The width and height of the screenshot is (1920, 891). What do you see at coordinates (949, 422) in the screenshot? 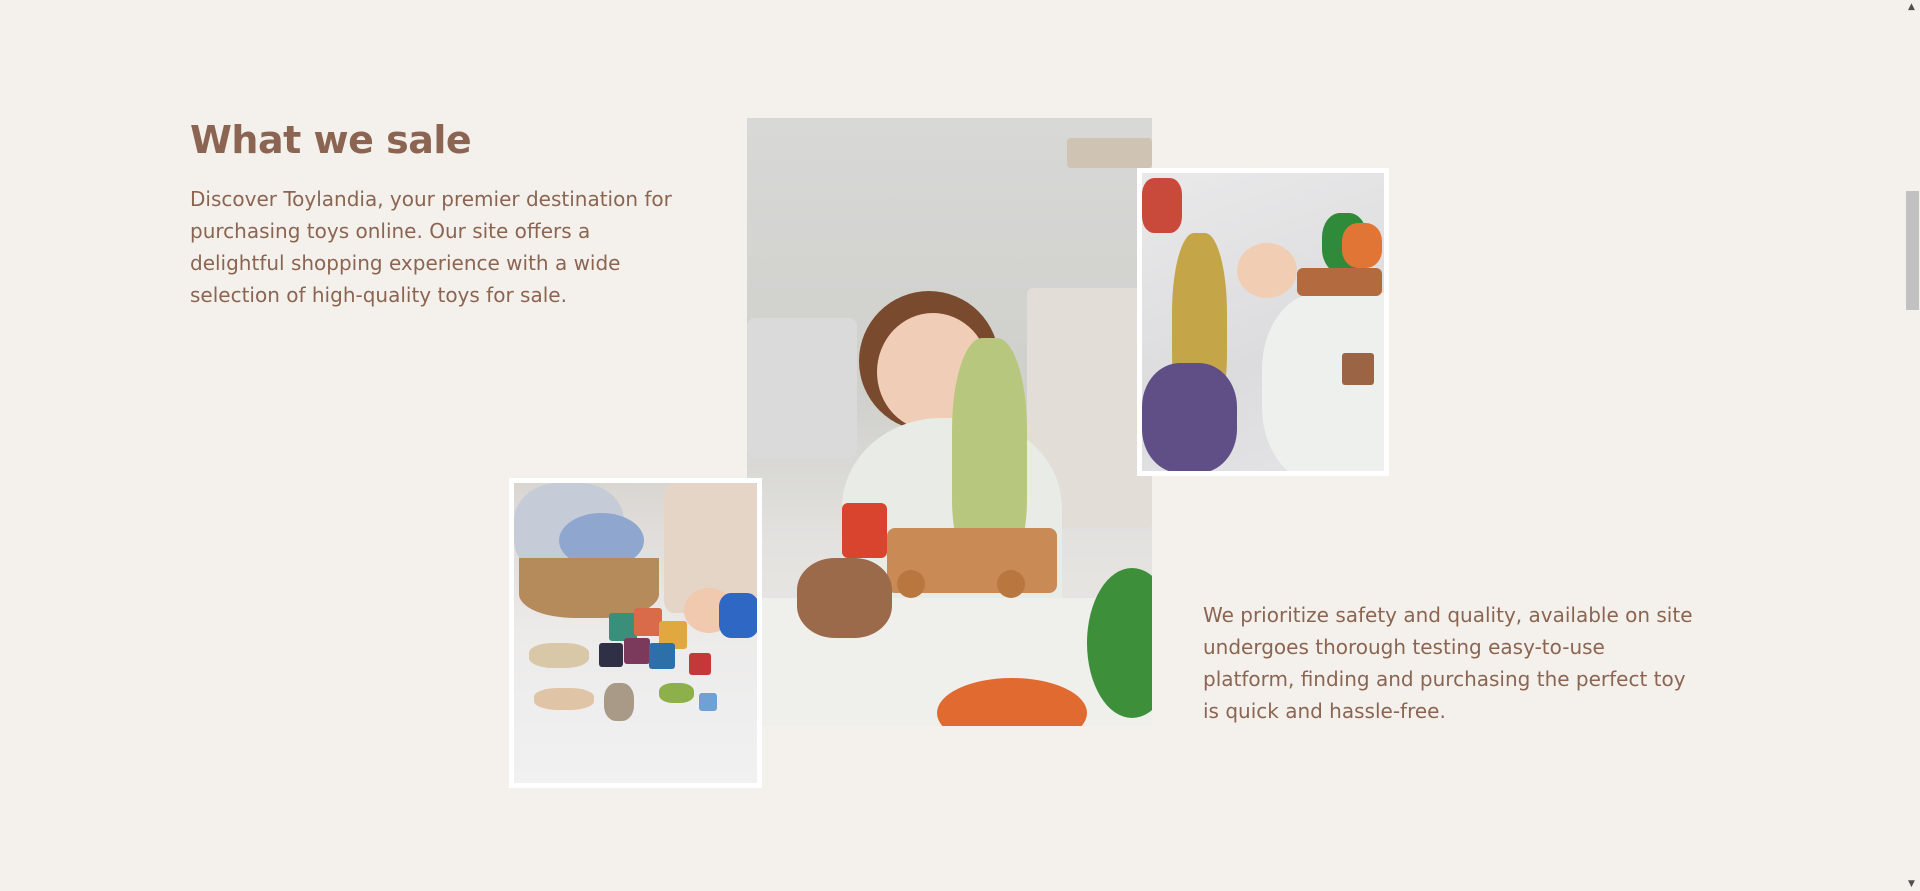
I see `main-photo-child-with-toys` at bounding box center [949, 422].